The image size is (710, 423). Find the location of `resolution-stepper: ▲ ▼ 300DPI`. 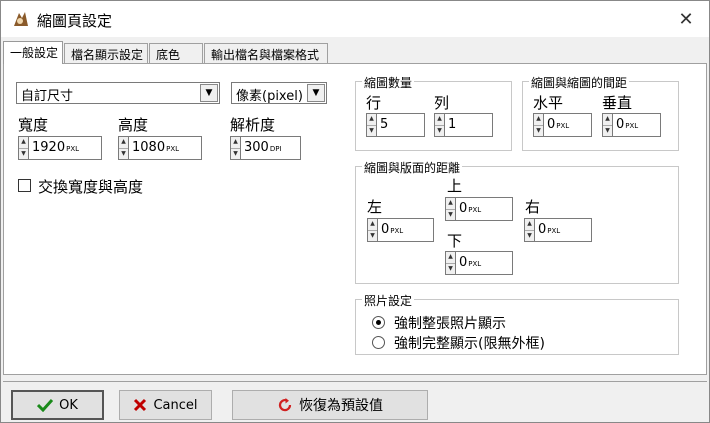

resolution-stepper: ▲ ▼ 300DPI is located at coordinates (265, 148).